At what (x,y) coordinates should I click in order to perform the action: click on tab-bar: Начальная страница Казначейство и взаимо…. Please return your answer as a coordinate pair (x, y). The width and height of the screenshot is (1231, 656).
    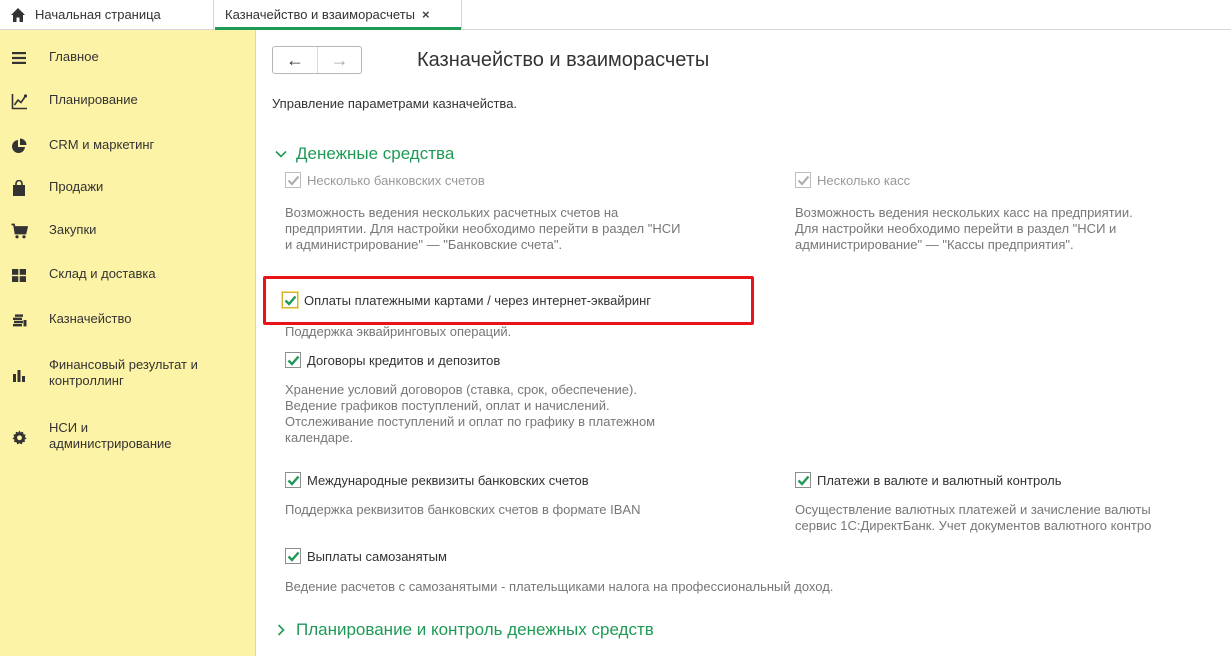
    Looking at the image, I should click on (615, 15).